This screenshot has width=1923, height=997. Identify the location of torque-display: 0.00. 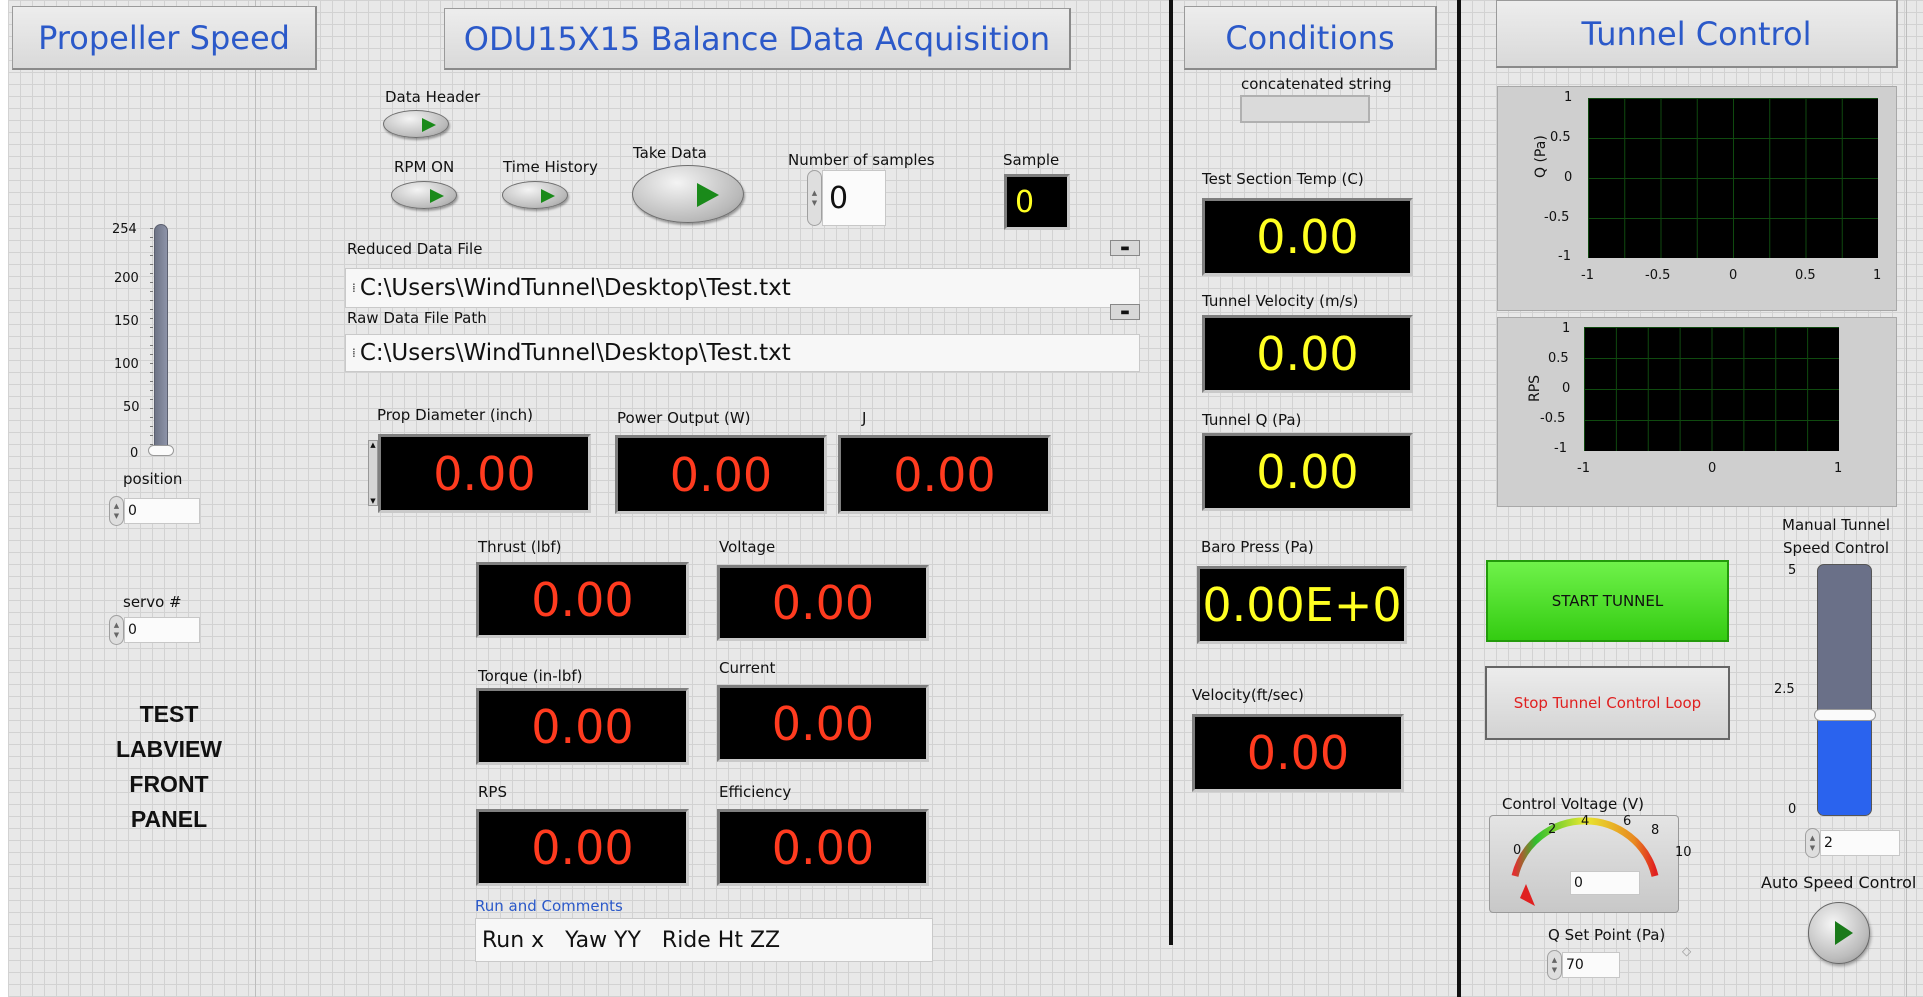
(582, 726).